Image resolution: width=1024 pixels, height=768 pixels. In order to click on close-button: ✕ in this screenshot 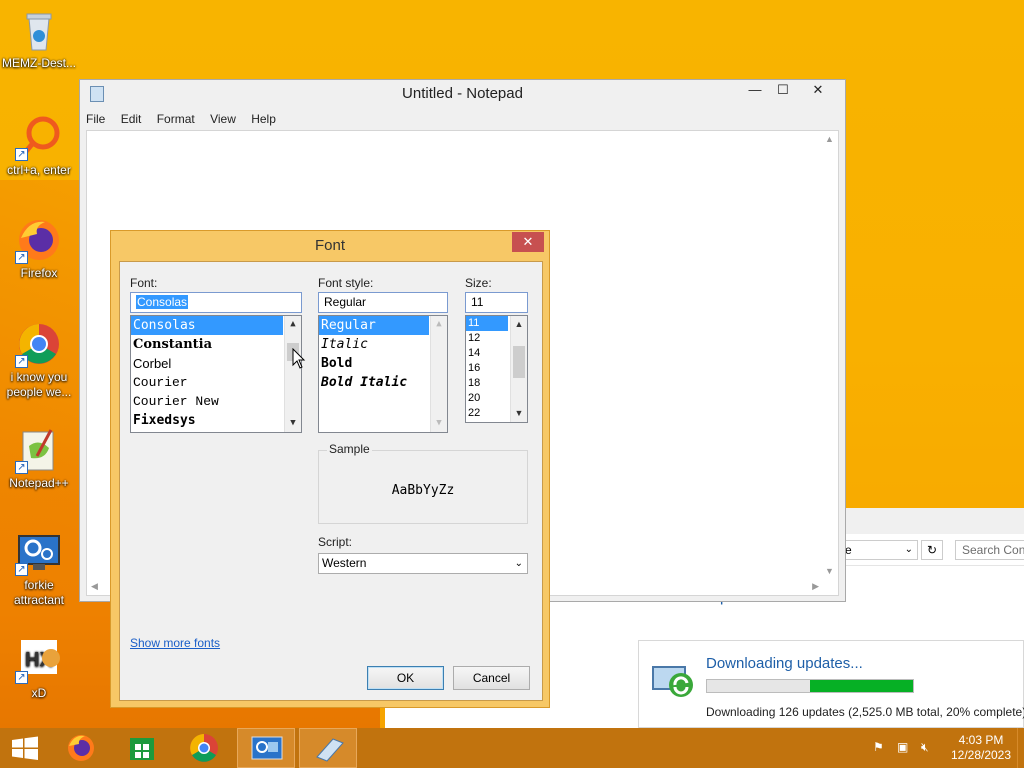, I will do `click(818, 90)`.